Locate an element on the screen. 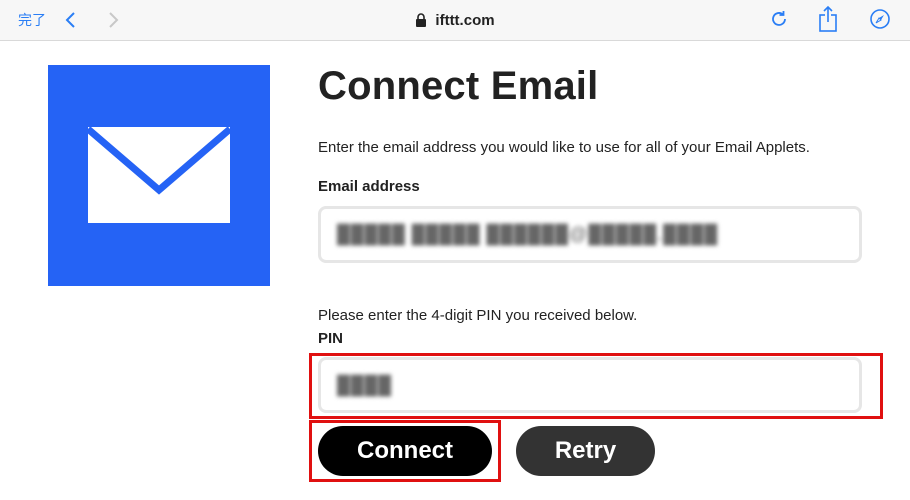 The height and width of the screenshot is (500, 910). email-field: █████ █████ ██████@█████.████ is located at coordinates (590, 234).